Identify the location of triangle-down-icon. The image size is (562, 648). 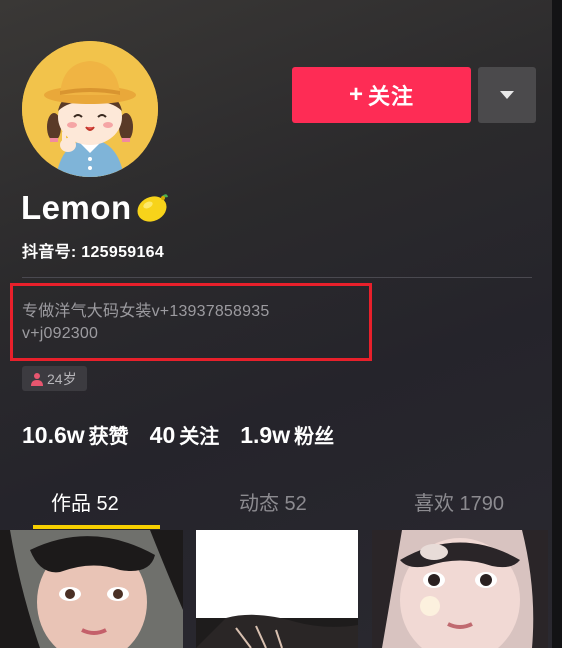
(507, 95).